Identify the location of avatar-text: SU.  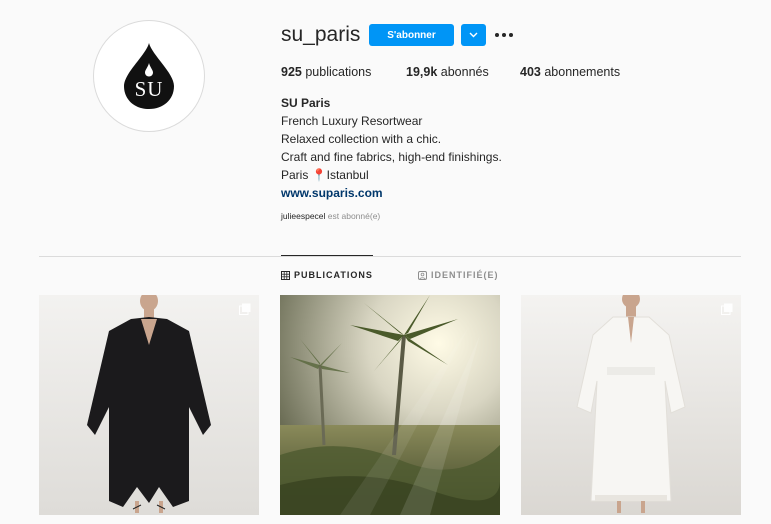
(149, 89).